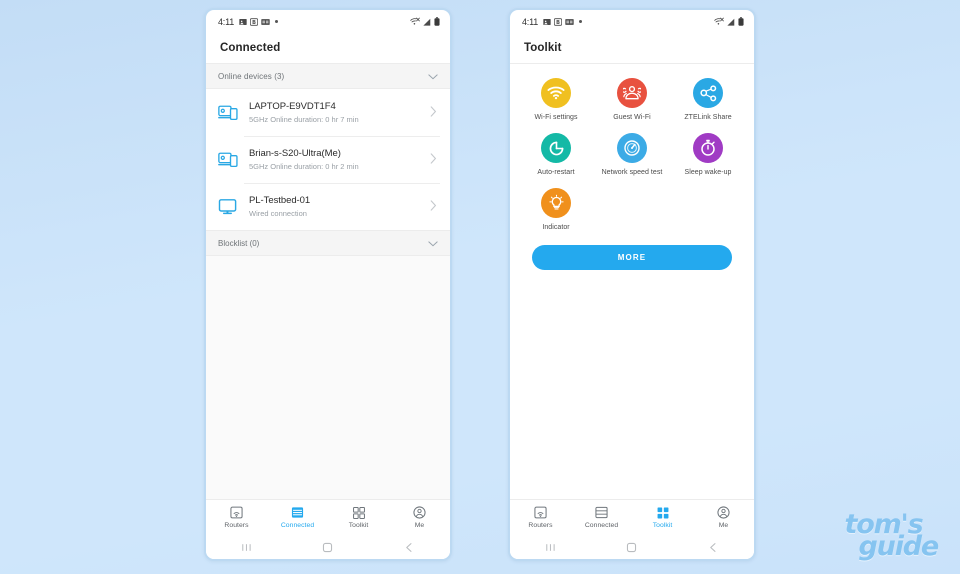 Image resolution: width=960 pixels, height=574 pixels. Describe the element at coordinates (632, 93) in the screenshot. I see `guest-users-icon` at that location.